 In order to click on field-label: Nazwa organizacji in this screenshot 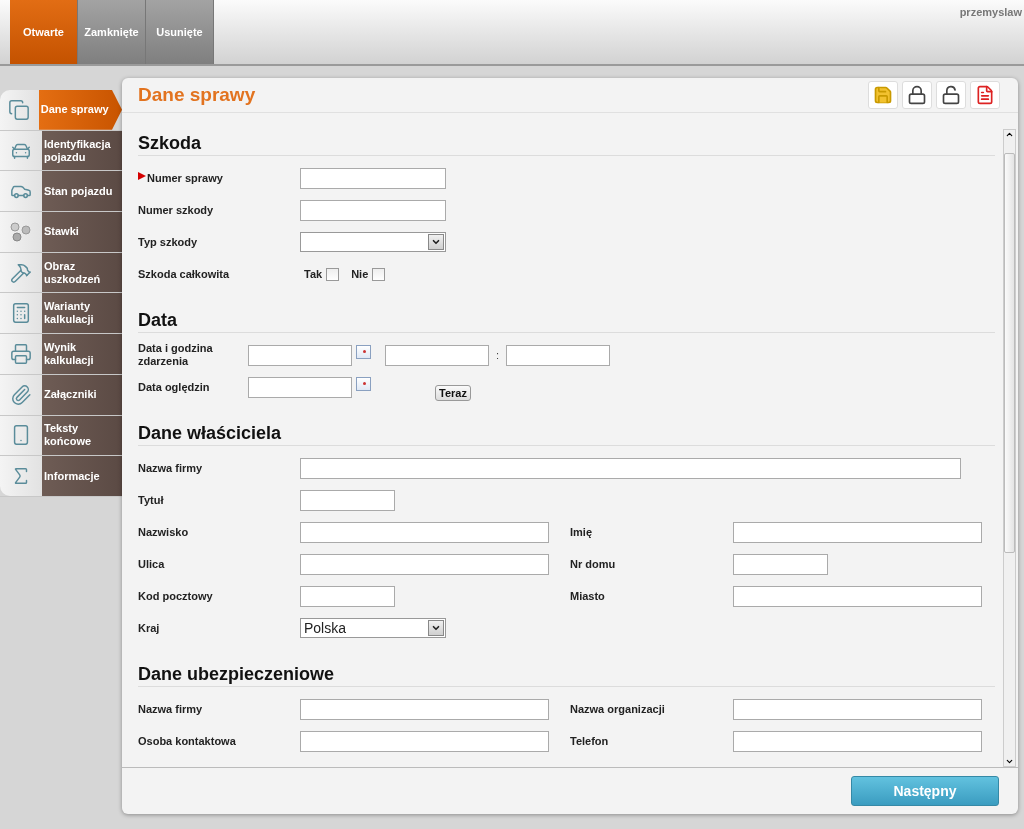, I will do `click(618, 709)`.